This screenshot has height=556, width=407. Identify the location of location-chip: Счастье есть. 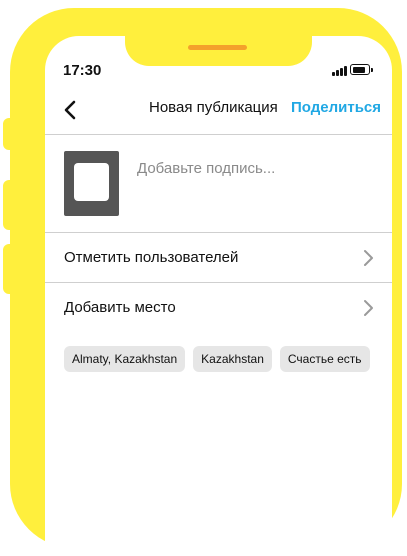
(324, 359).